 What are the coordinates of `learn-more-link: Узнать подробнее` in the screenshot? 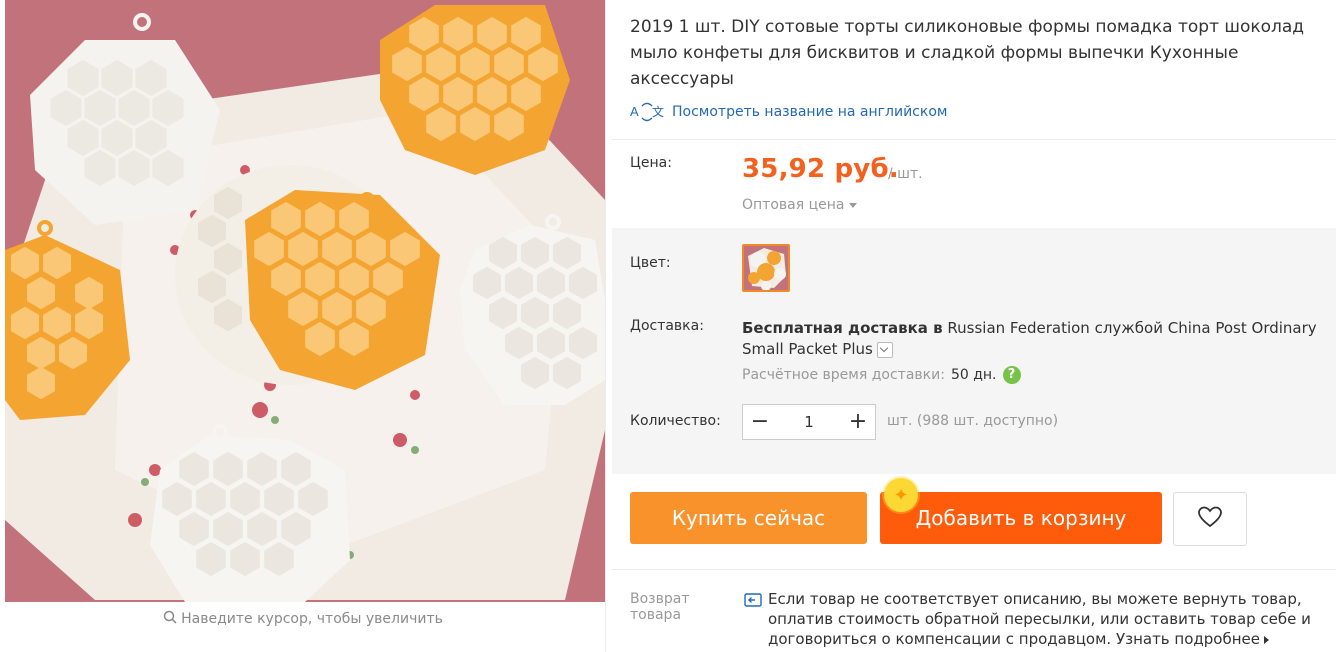 It's located at (1192, 639).